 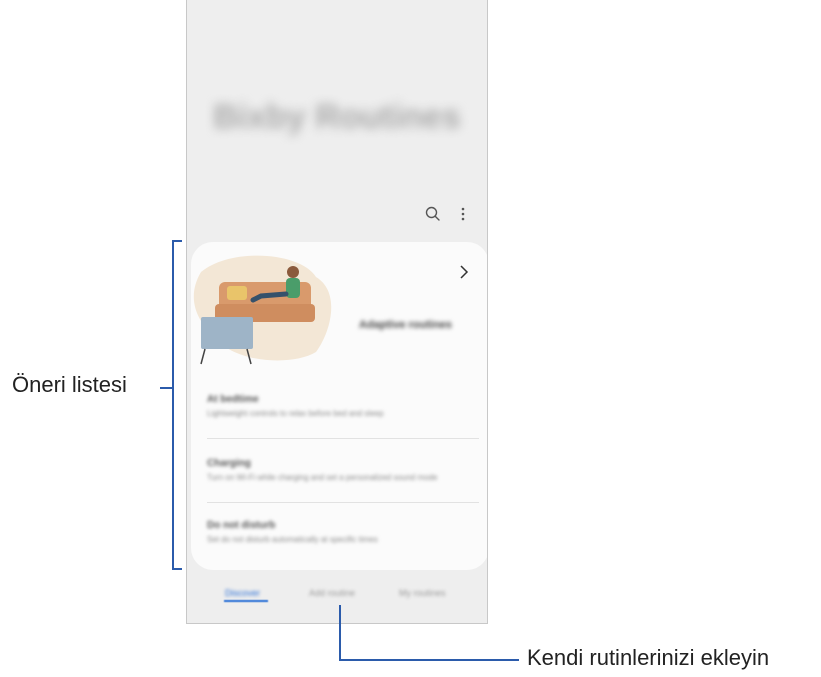 What do you see at coordinates (233, 399) in the screenshot?
I see `list-item-title: At bedtime` at bounding box center [233, 399].